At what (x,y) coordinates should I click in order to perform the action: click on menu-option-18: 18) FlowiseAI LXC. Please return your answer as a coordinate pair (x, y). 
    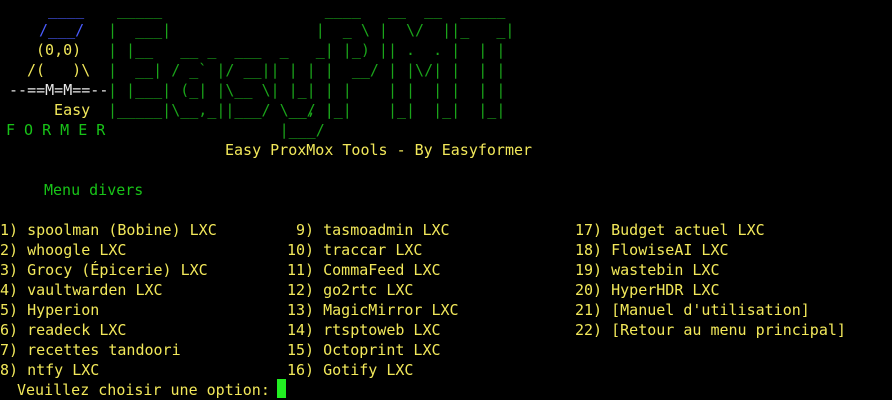
    Looking at the image, I should click on (652, 250).